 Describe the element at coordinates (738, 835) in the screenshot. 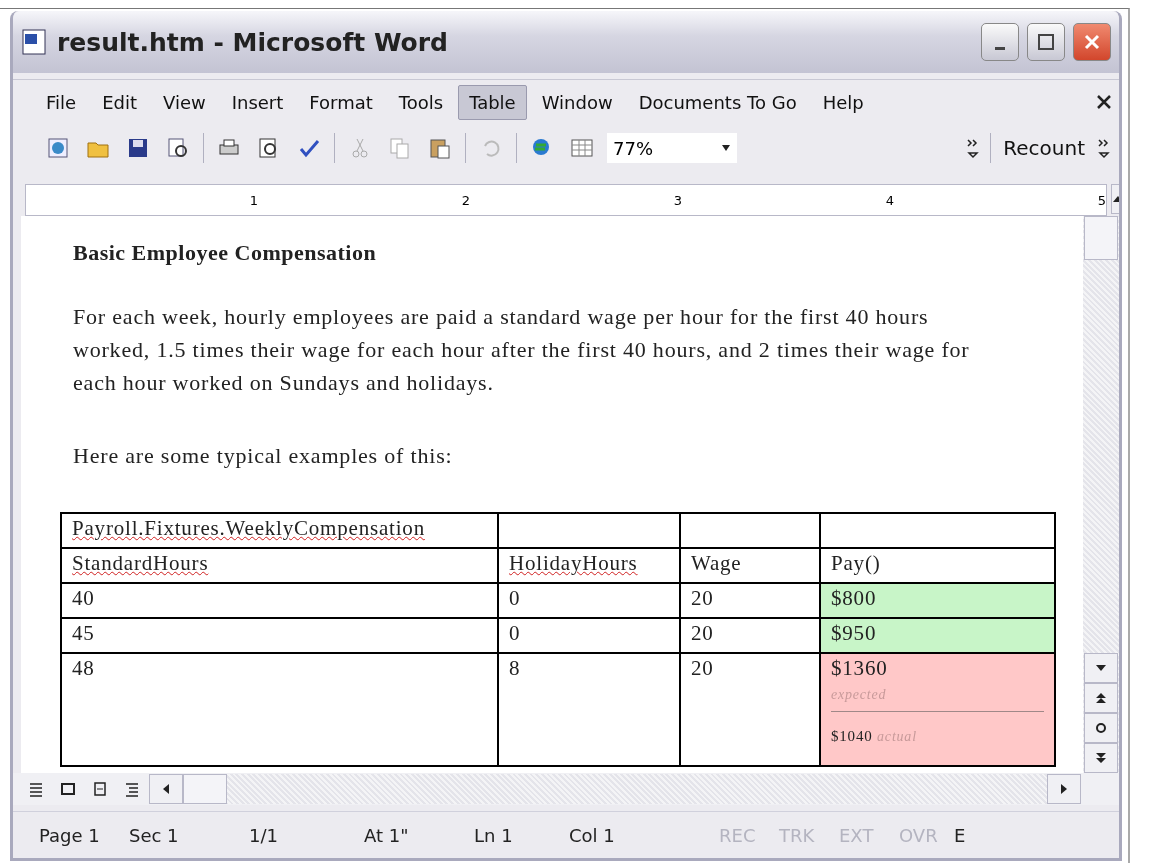

I see `status-item: REC` at that location.